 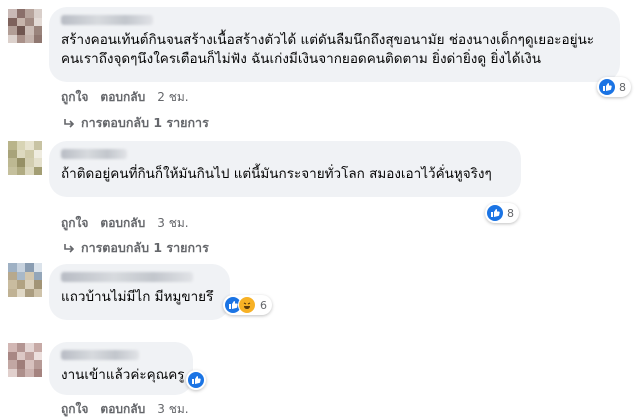 I want to click on comment-bubble: งานเข้าแล้วค่ะคุณครู, so click(x=121, y=368).